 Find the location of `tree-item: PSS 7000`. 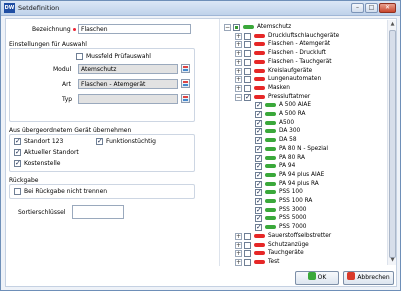

tree-item: PSS 7000 is located at coordinates (305, 227).